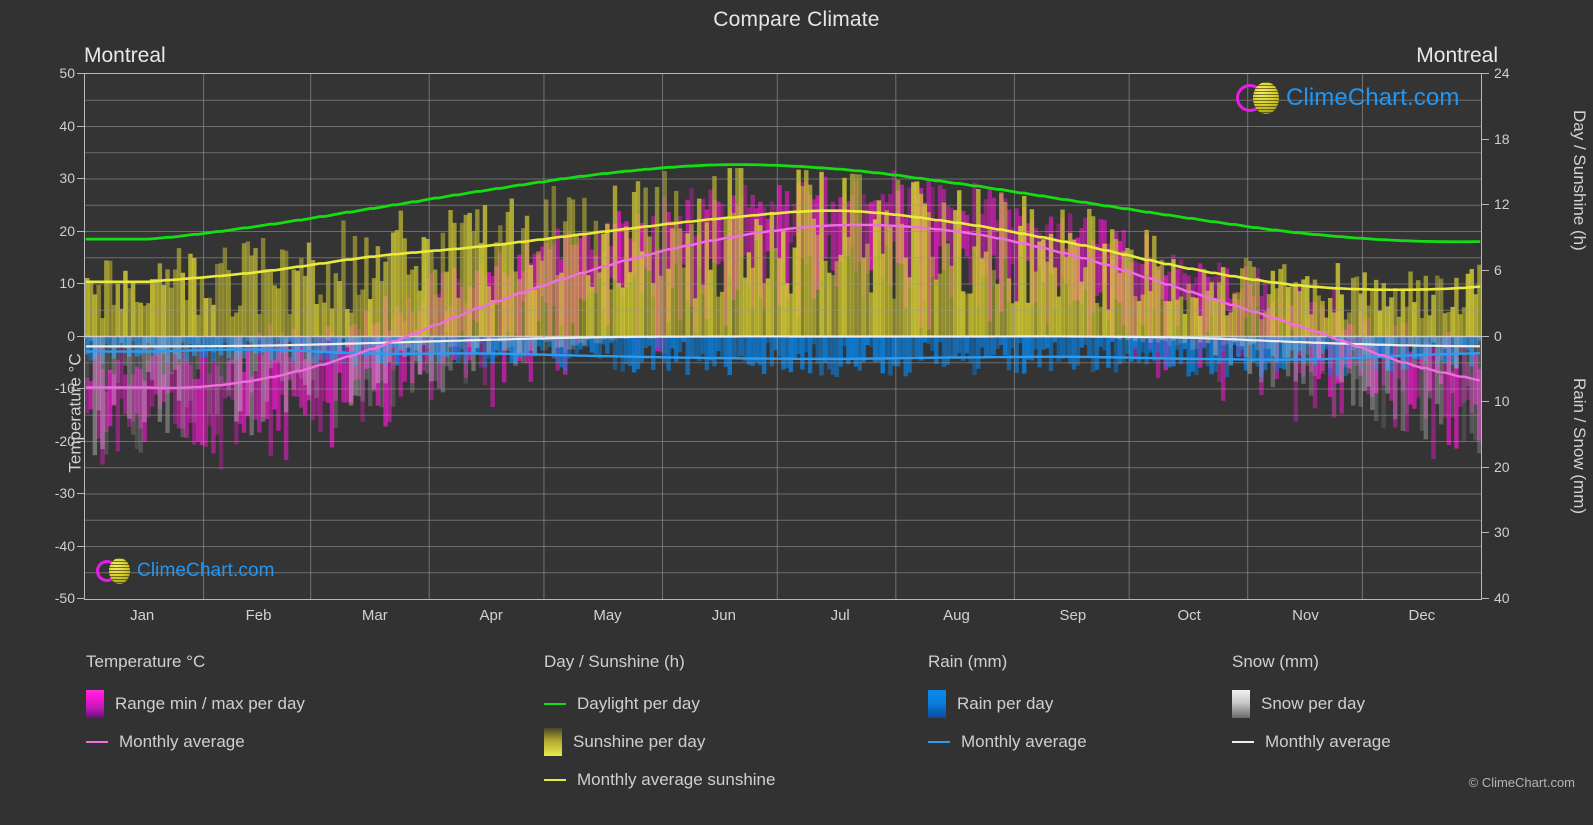 The image size is (1593, 825). I want to click on snow-average-line-icon, so click(1243, 742).